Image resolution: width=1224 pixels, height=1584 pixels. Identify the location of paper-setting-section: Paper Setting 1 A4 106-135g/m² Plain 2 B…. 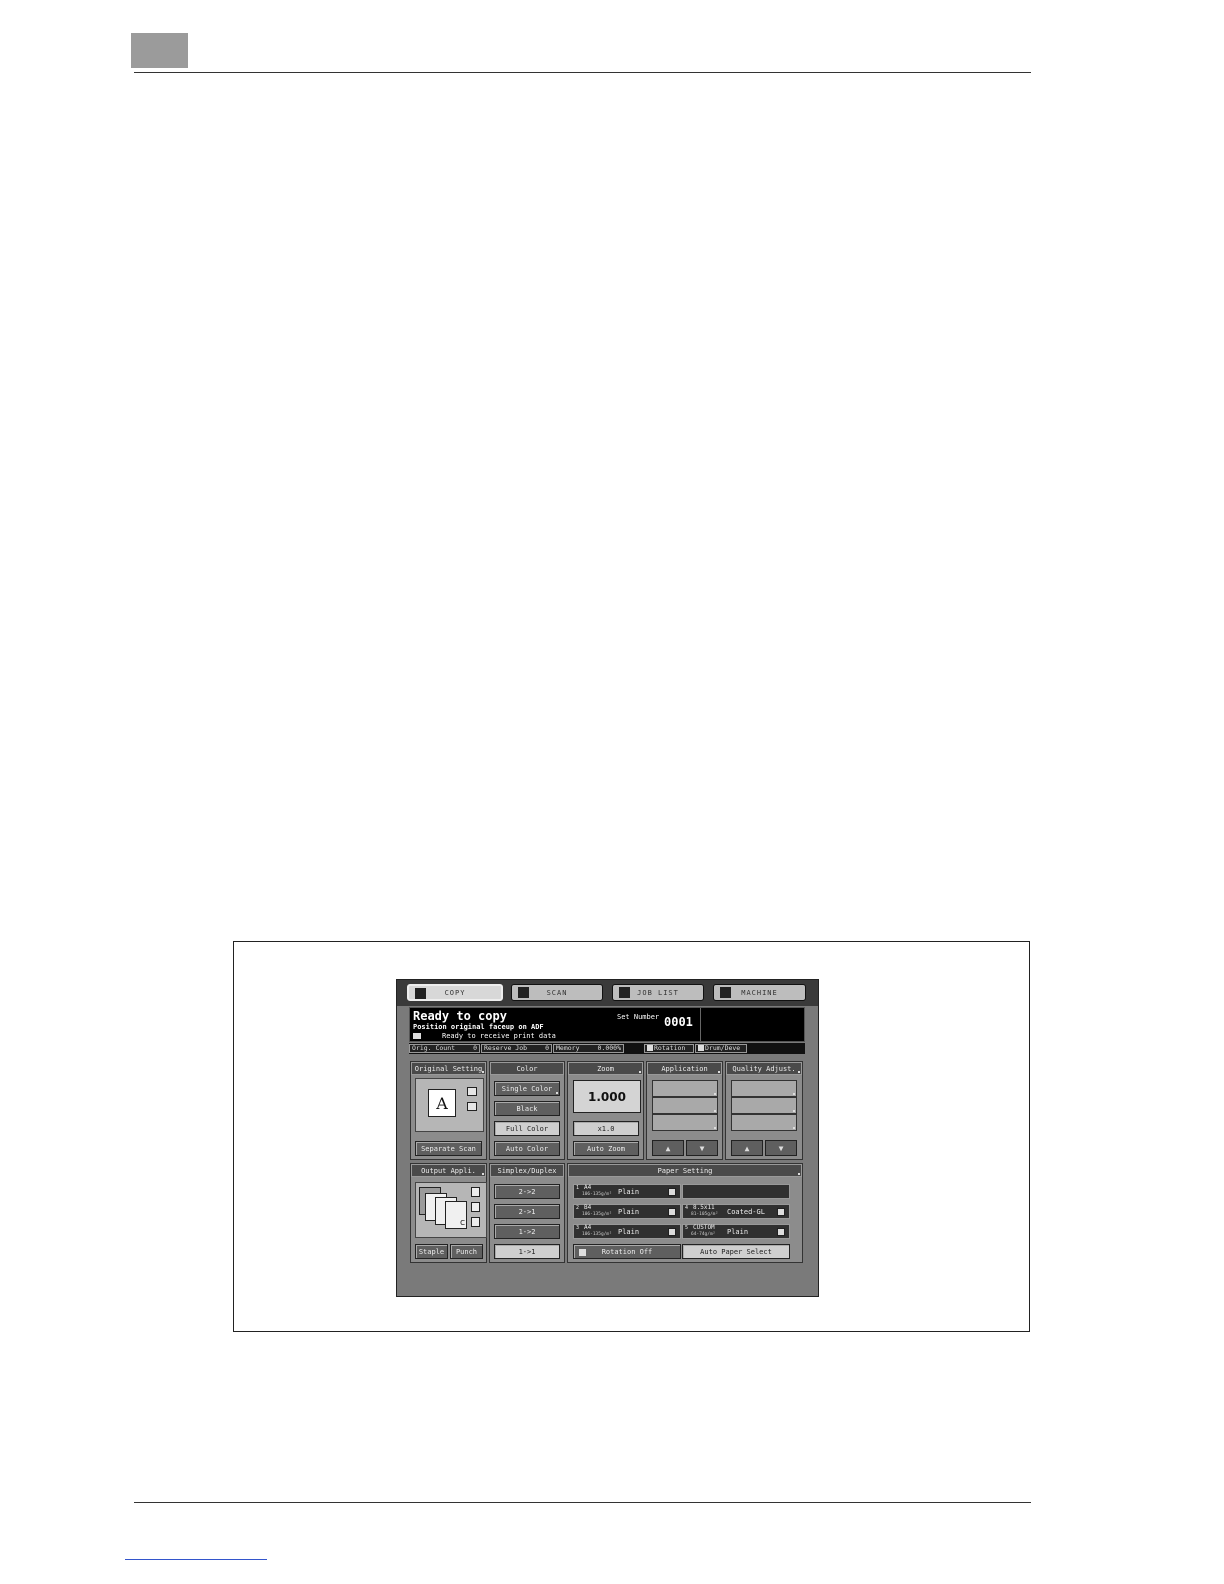
(685, 1213).